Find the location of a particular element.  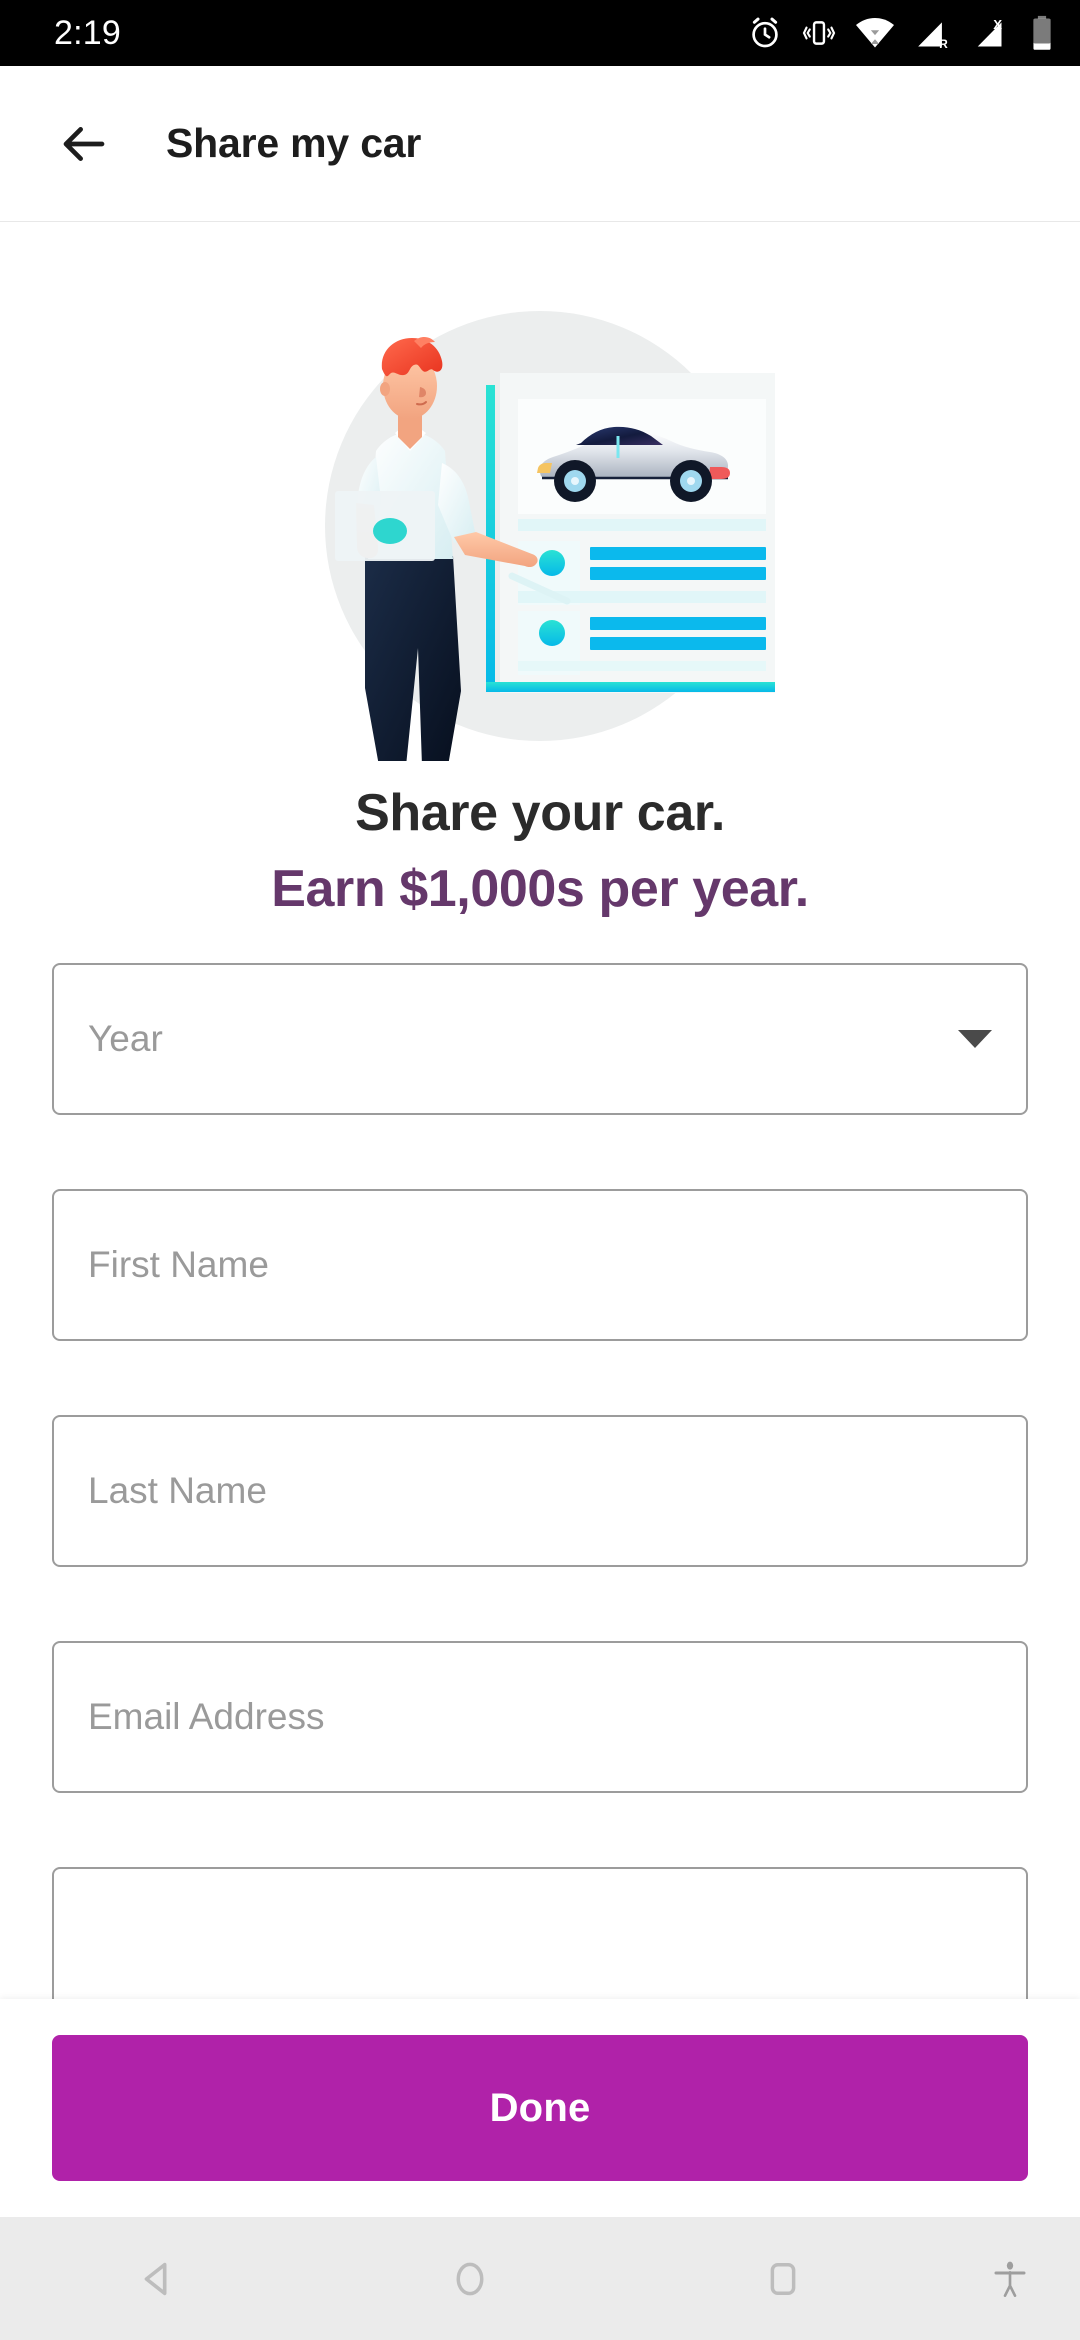

done-button: Done is located at coordinates (540, 2108).